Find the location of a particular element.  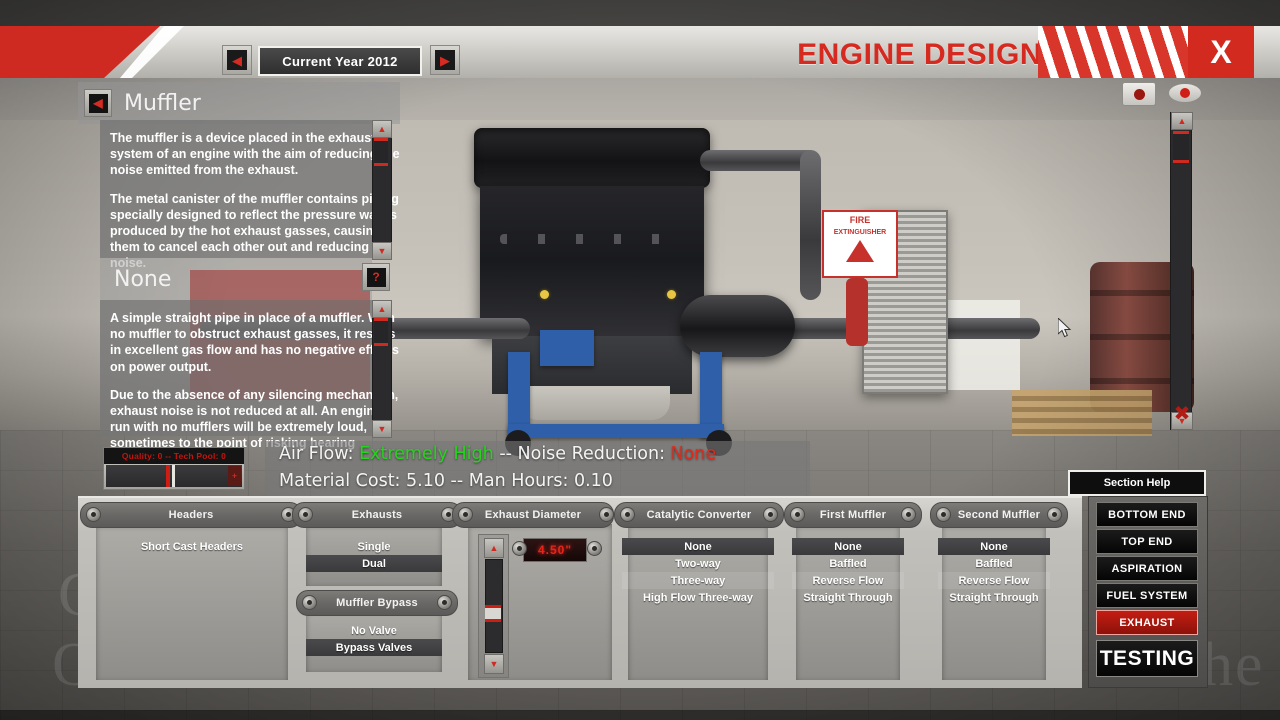

option-info-header: None is located at coordinates (236, 279).